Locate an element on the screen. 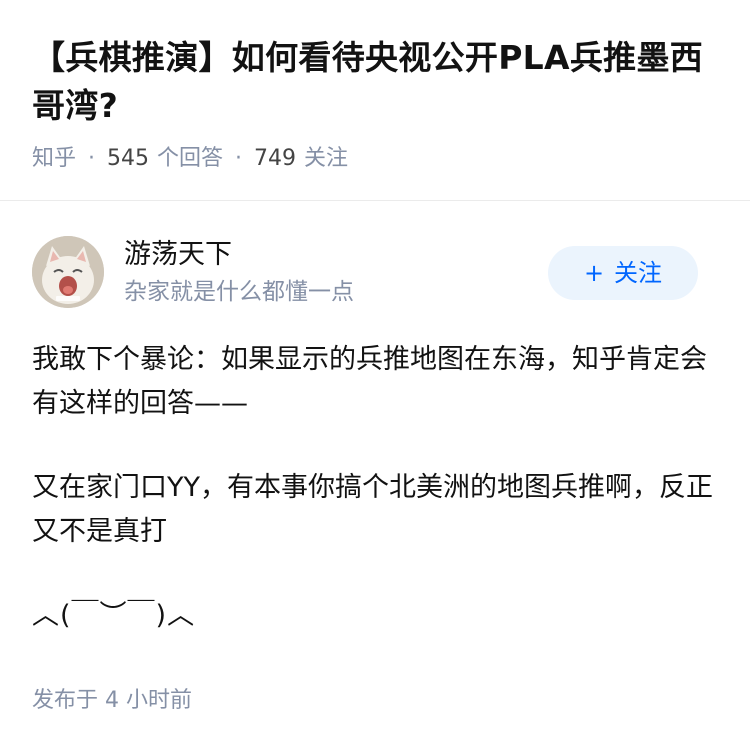 The height and width of the screenshot is (754, 750). source-label: 知乎 is located at coordinates (54, 158).